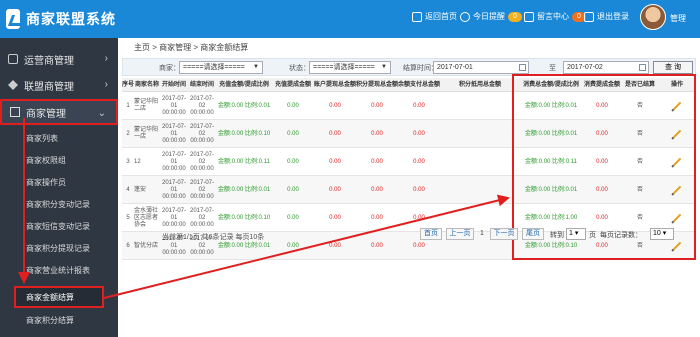 The height and width of the screenshot is (337, 700). What do you see at coordinates (555, 16) in the screenshot?
I see `message-center-link: 留言中心 0` at bounding box center [555, 16].